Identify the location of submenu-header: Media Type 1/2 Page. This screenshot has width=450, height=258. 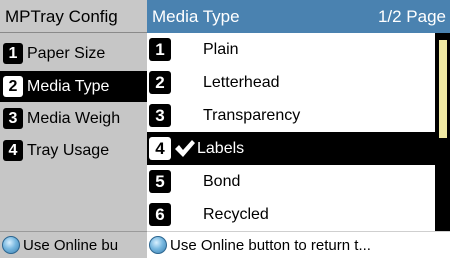
(298, 16).